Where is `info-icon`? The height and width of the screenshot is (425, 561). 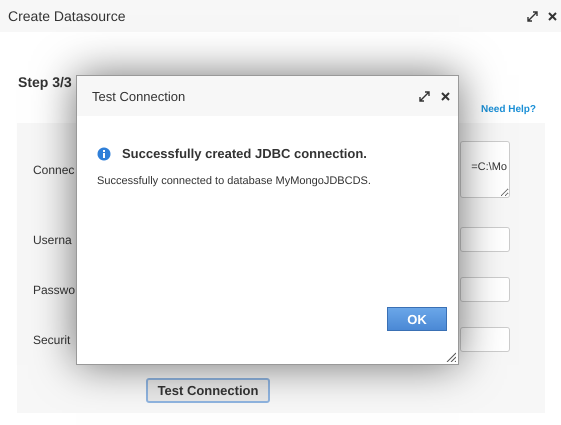
info-icon is located at coordinates (104, 153).